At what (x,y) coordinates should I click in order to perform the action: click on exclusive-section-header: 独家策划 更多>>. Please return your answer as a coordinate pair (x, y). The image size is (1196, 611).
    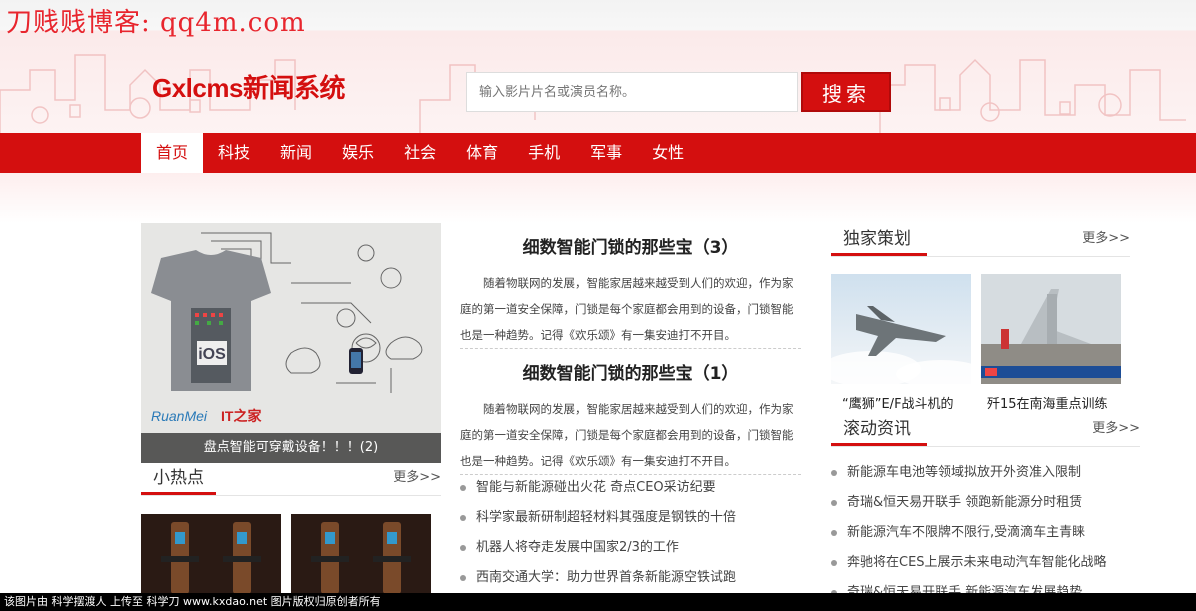
    Looking at the image, I should click on (980, 241).